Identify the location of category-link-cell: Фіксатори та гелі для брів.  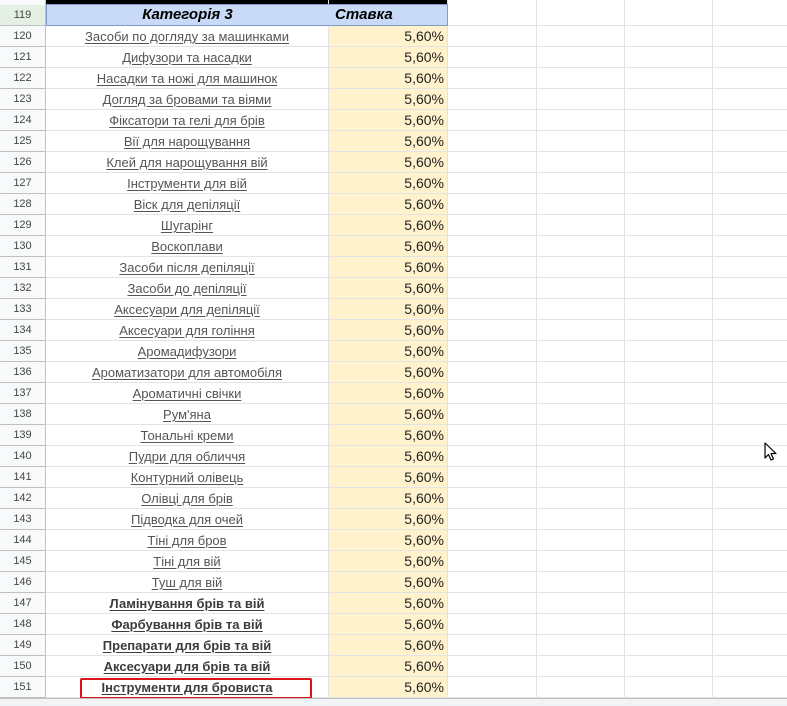
(187, 120).